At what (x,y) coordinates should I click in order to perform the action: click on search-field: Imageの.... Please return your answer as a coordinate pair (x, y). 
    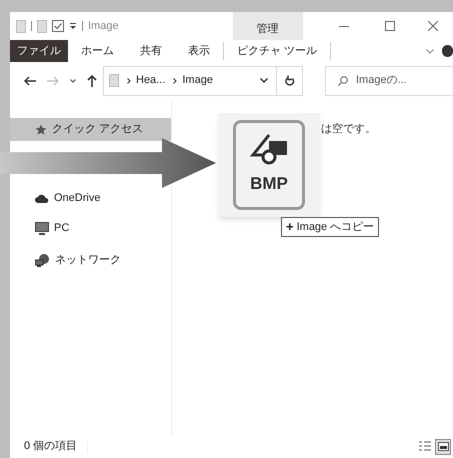
    Looking at the image, I should click on (389, 81).